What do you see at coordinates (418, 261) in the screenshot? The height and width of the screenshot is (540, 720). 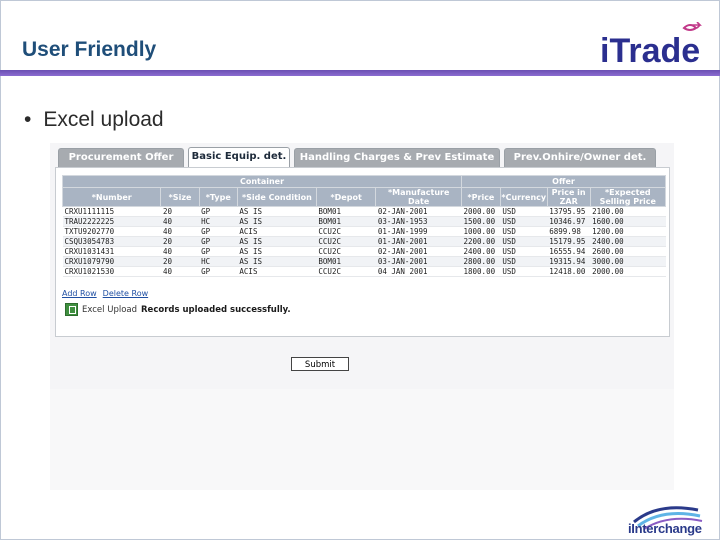 I see `cell-manufacture-date: 03-JAN-2001` at bounding box center [418, 261].